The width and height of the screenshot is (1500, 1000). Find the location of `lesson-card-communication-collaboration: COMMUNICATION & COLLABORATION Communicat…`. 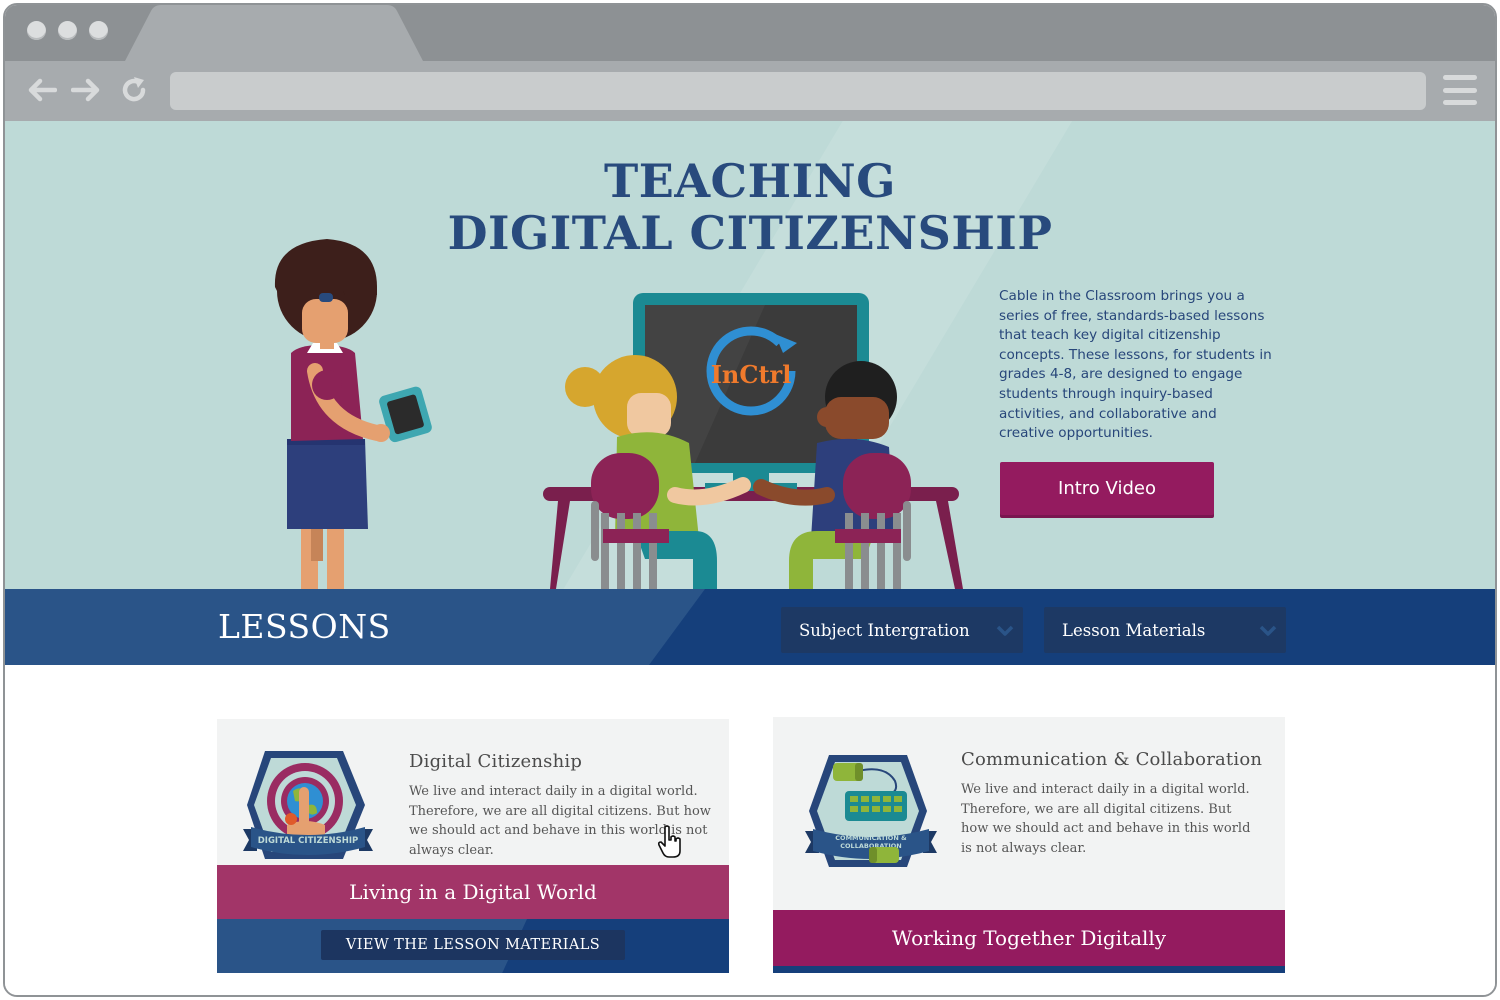

lesson-card-communication-collaboration: COMMUNICATION & COLLABORATION Communicat… is located at coordinates (1029, 845).